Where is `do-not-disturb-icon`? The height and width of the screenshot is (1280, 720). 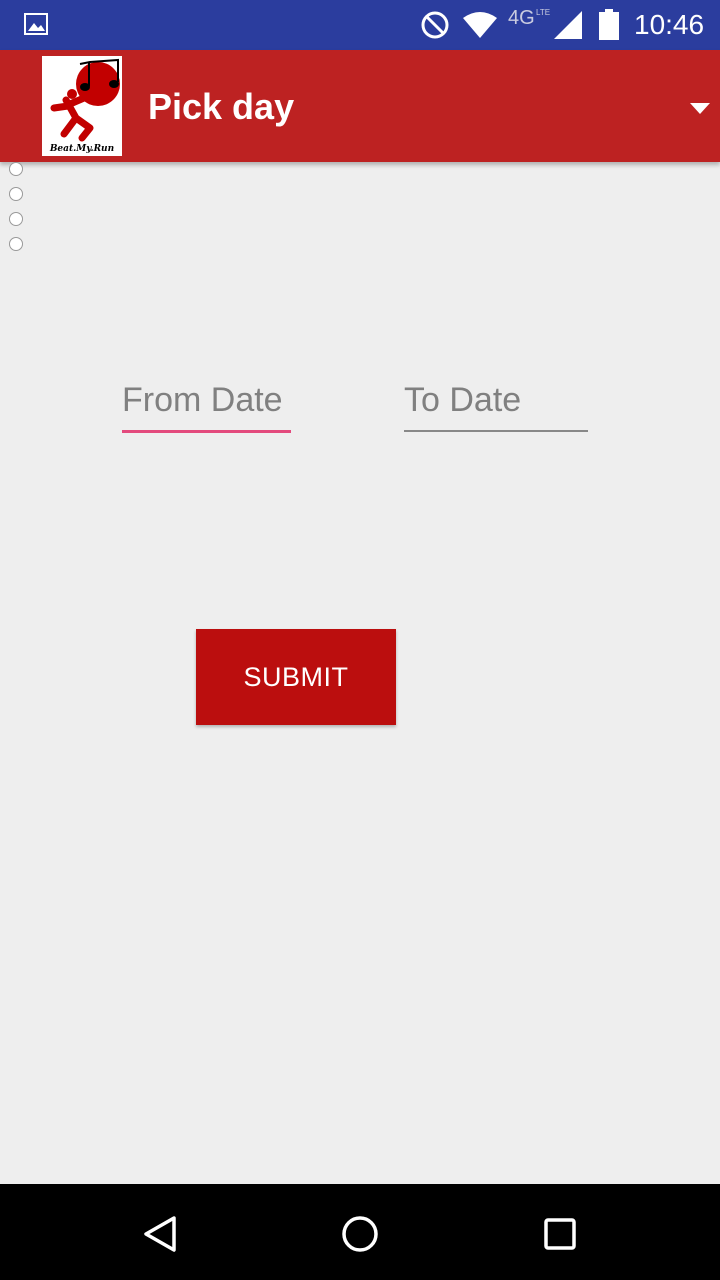
do-not-disturb-icon is located at coordinates (435, 27).